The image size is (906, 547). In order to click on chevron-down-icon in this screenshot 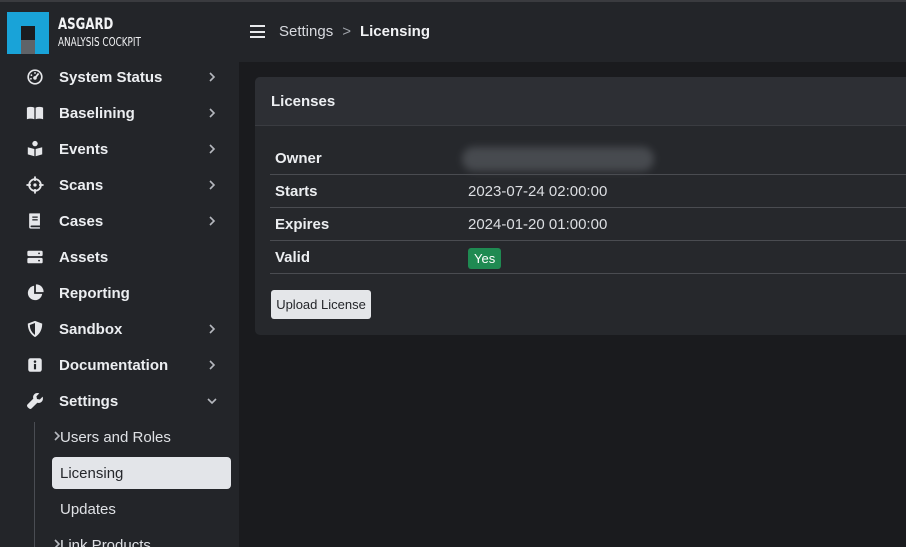, I will do `click(212, 401)`.